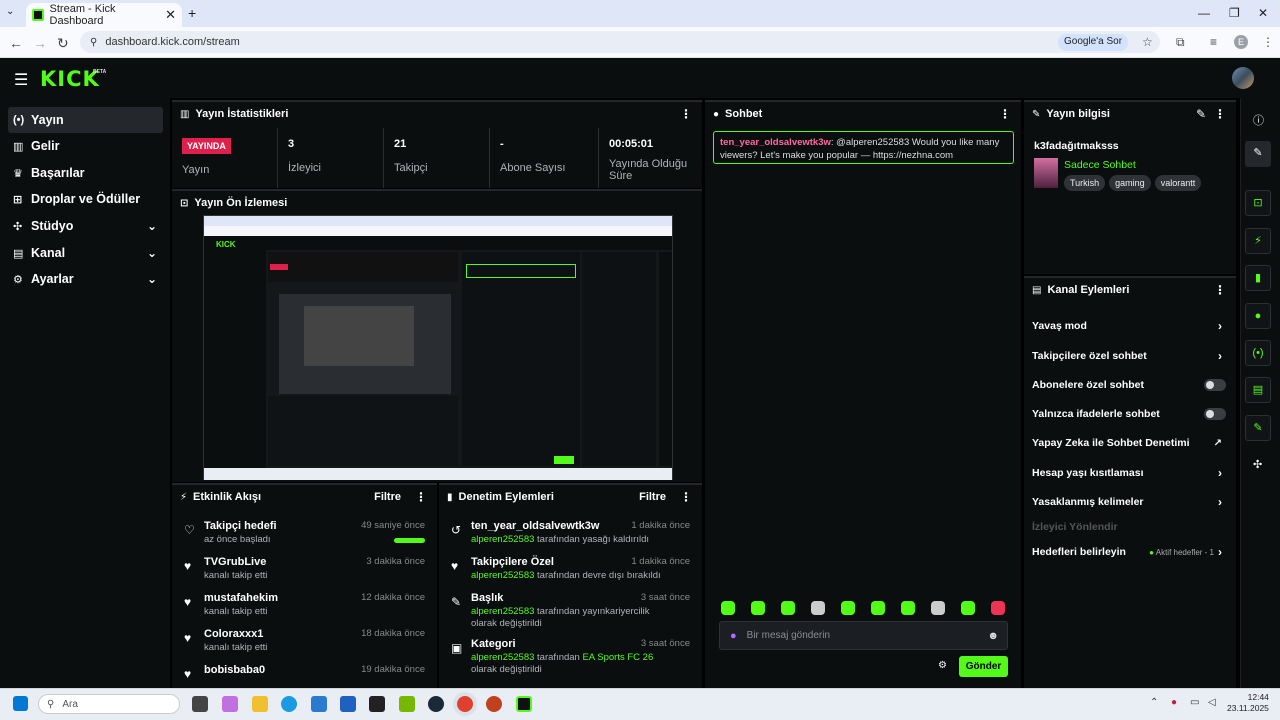 The width and height of the screenshot is (1280, 720). I want to click on maximize-icon: ❐, so click(1234, 13).